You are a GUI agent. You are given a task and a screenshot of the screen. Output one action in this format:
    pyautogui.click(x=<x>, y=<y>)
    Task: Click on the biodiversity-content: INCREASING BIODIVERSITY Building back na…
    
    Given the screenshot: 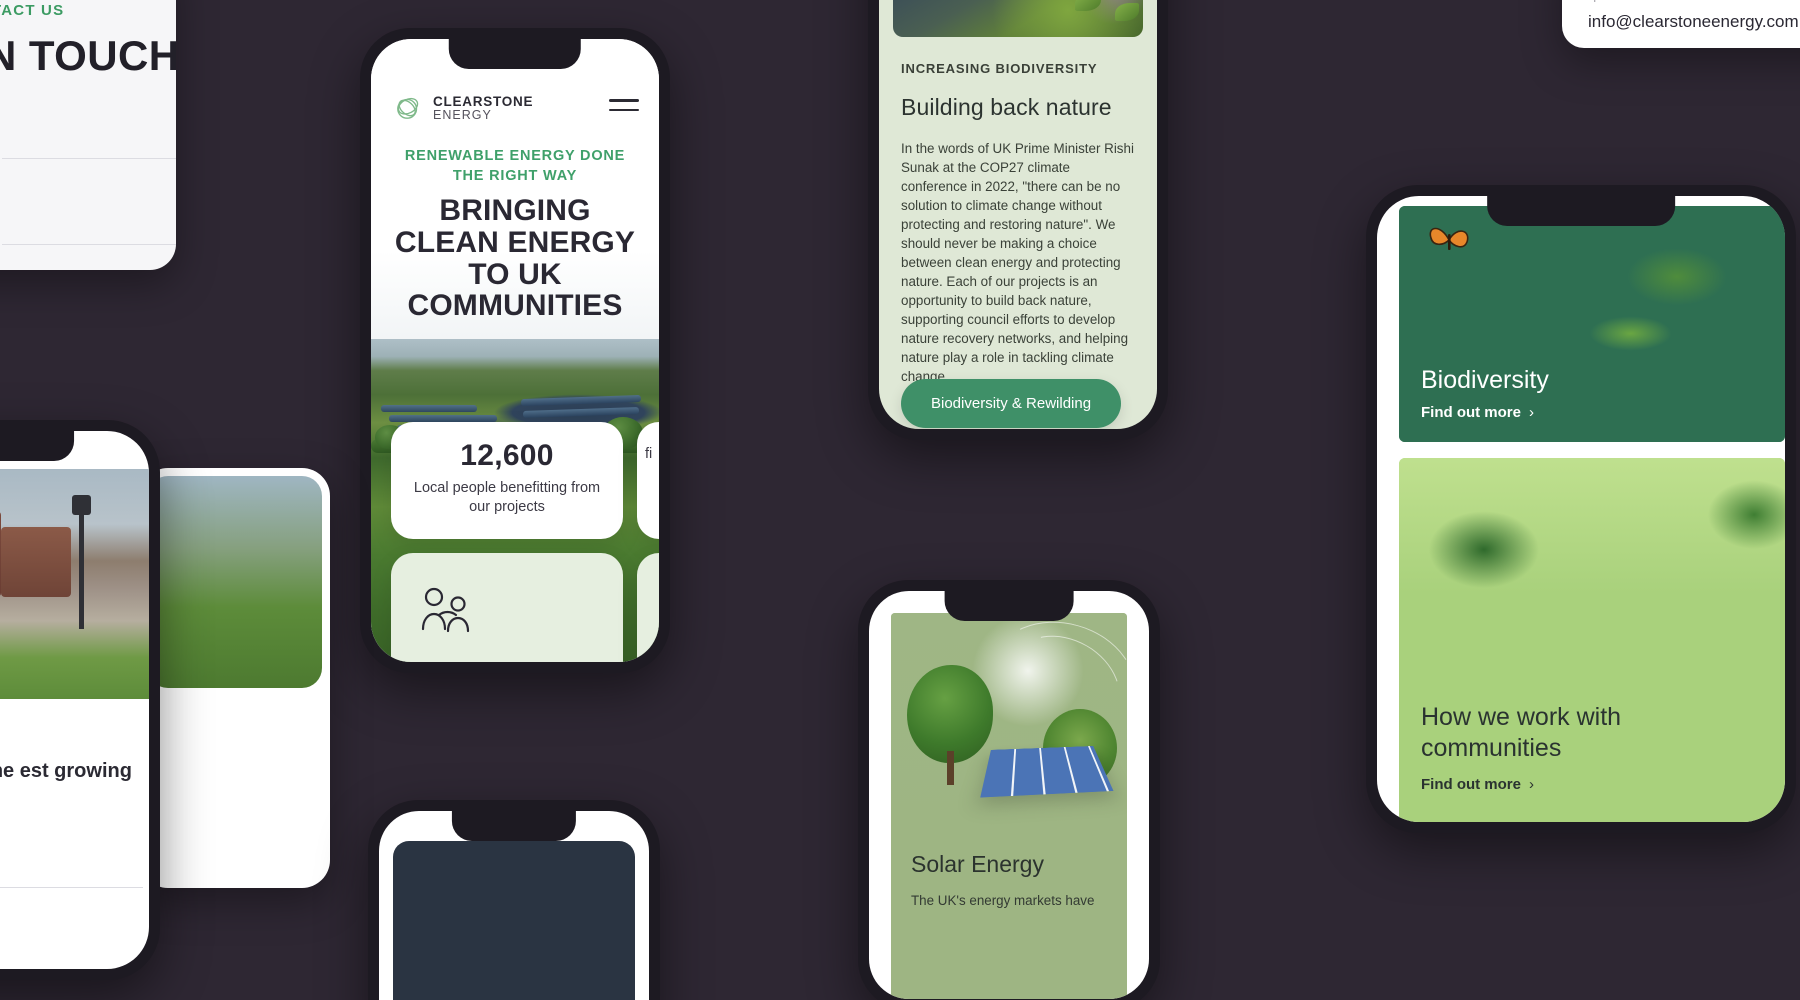 What is the action you would take?
    pyautogui.click(x=1020, y=223)
    